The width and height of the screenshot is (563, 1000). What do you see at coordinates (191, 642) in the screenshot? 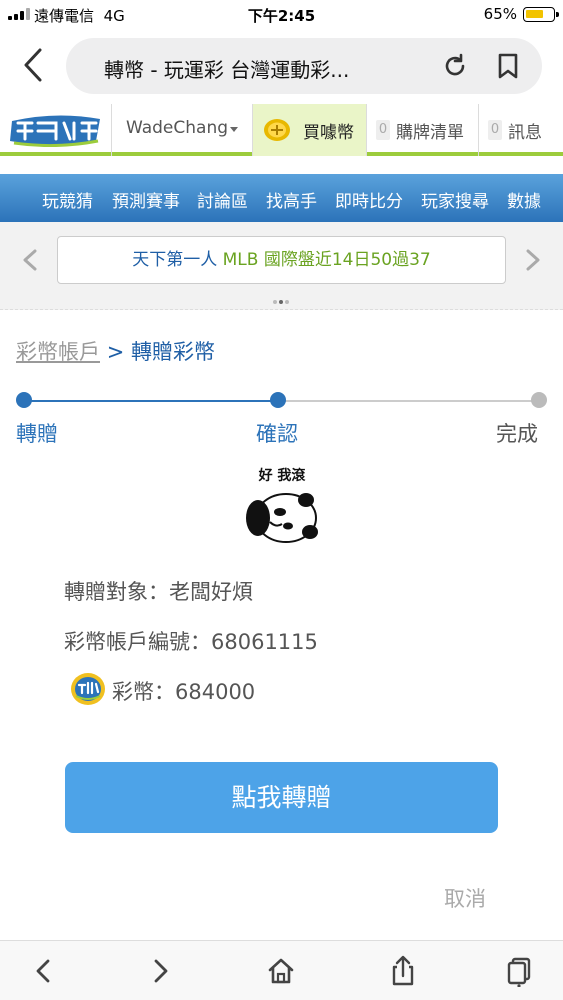
I see `transfer-account-number: 彩幣帳戶編號：68061115` at bounding box center [191, 642].